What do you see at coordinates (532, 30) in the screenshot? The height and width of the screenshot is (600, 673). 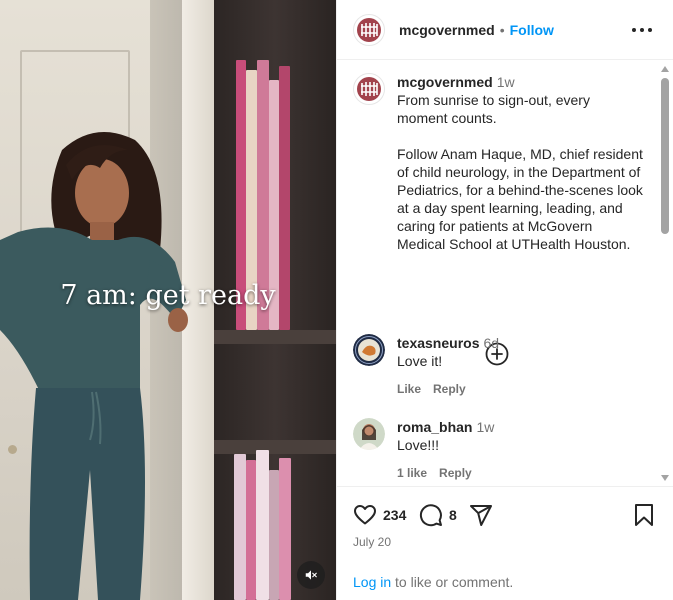 I see `follow-button: Follow` at bounding box center [532, 30].